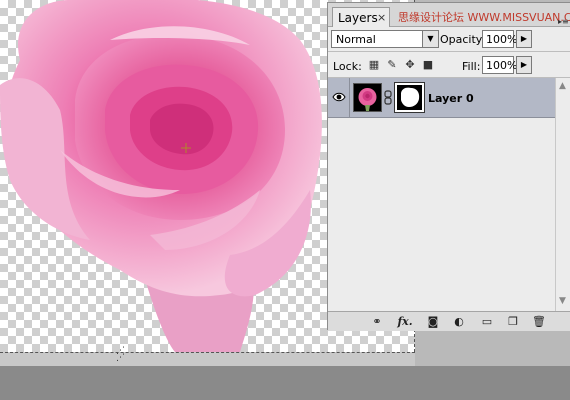 The width and height of the screenshot is (570, 400). I want to click on layers-panel-toolbar: ⚭ fx. ◙ ◐ ▭ ❐ 🗑, so click(449, 321).